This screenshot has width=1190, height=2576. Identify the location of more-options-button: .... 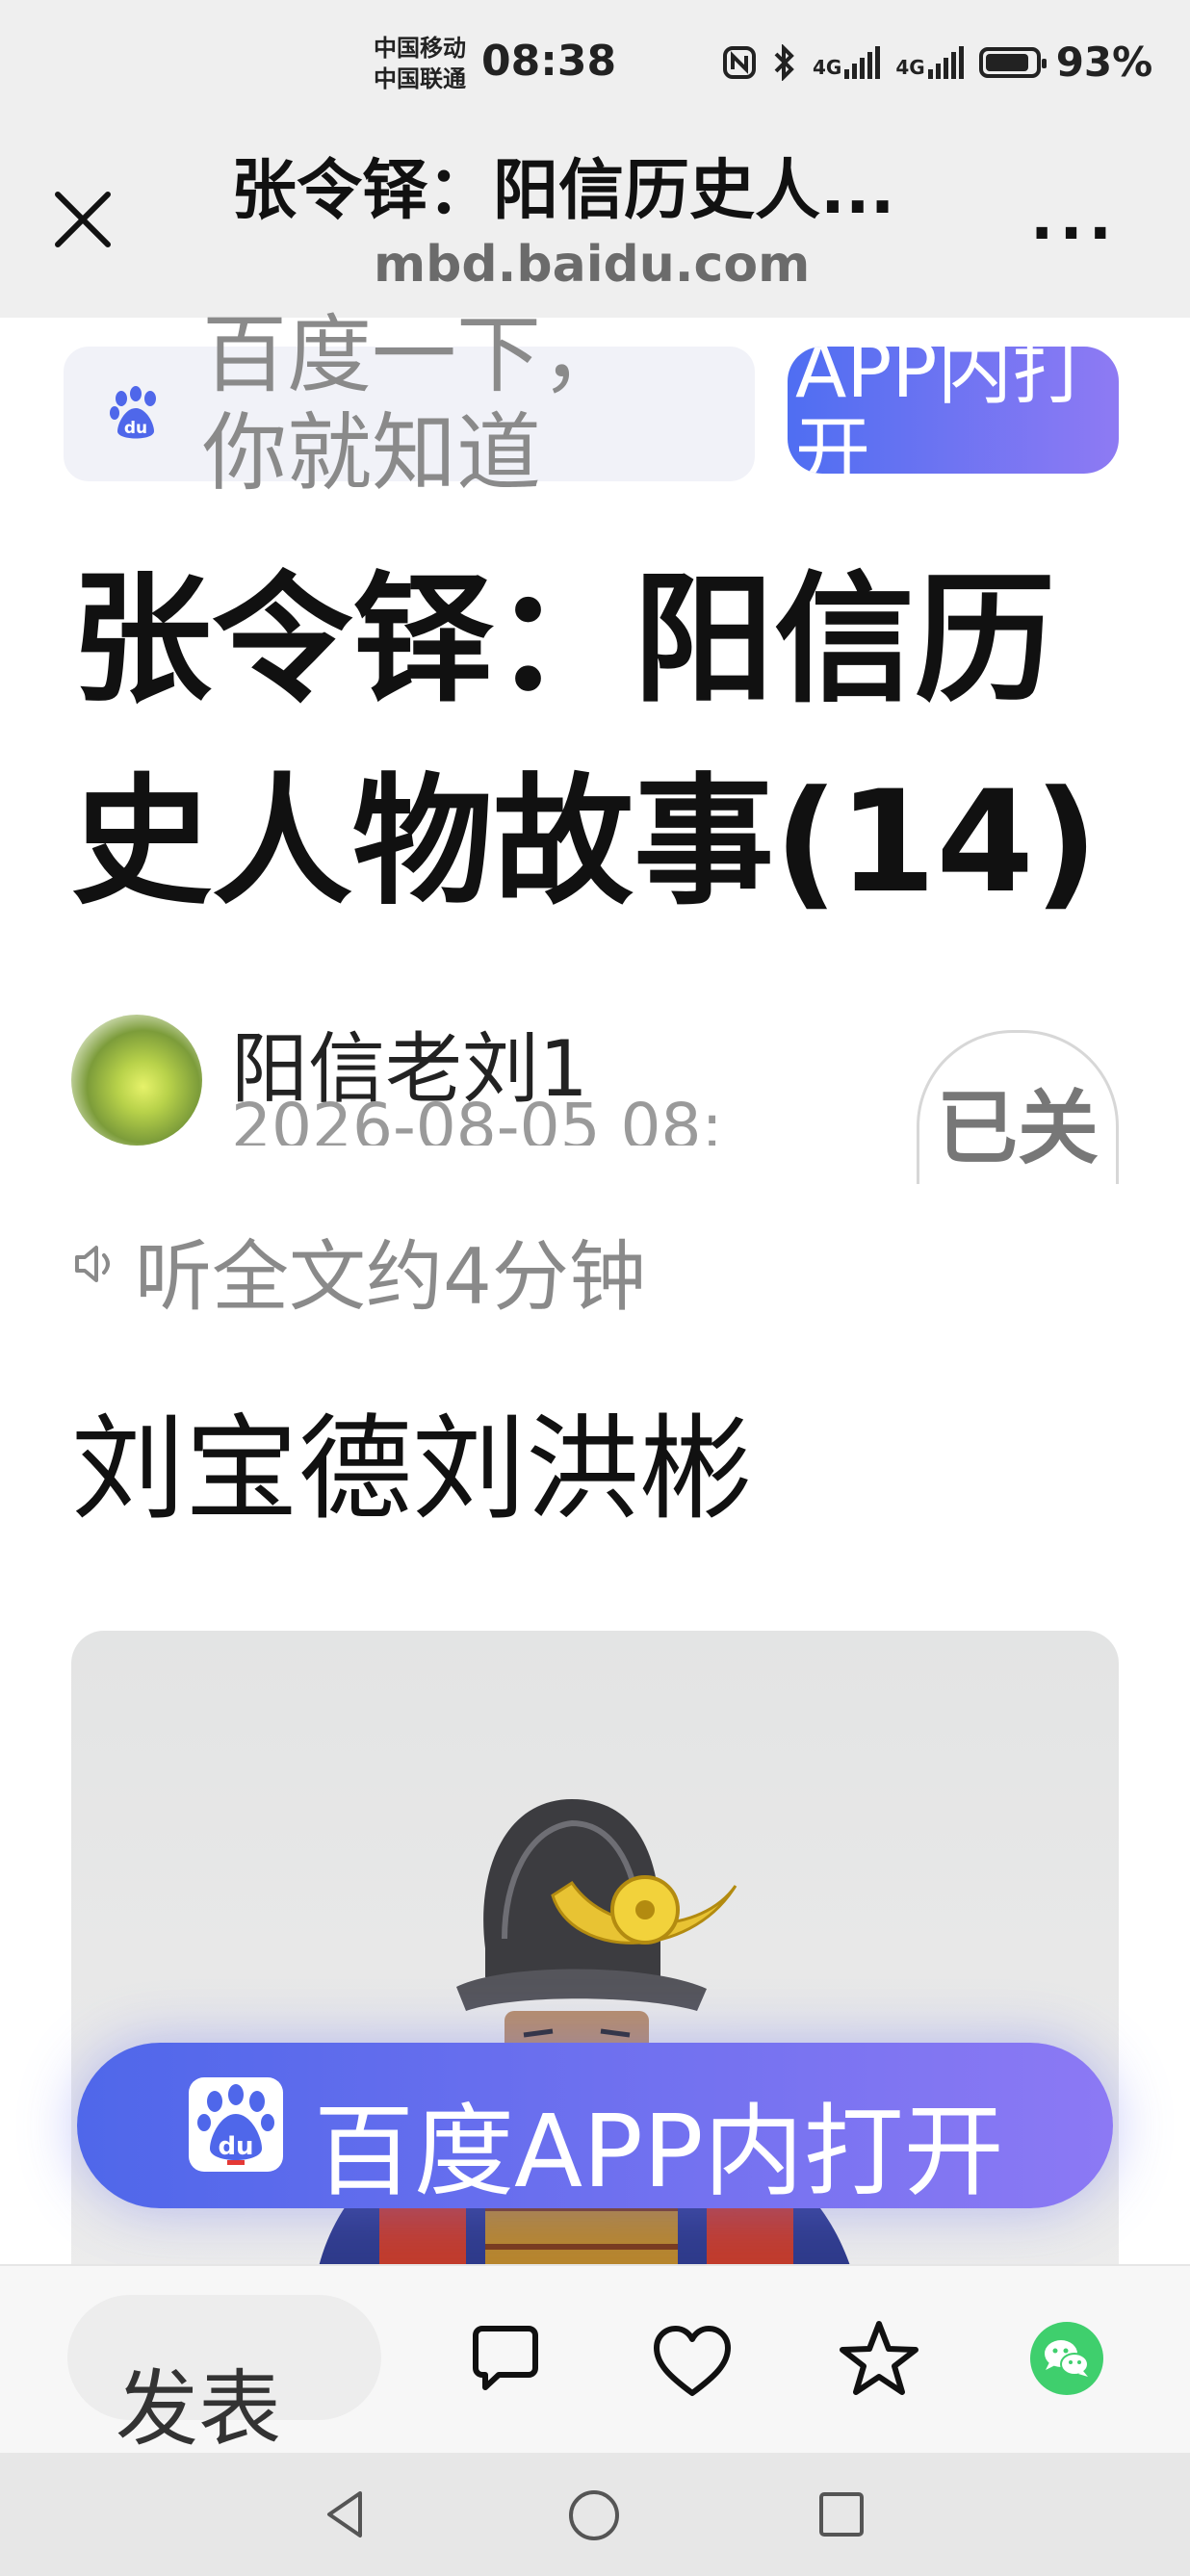
(1074, 218).